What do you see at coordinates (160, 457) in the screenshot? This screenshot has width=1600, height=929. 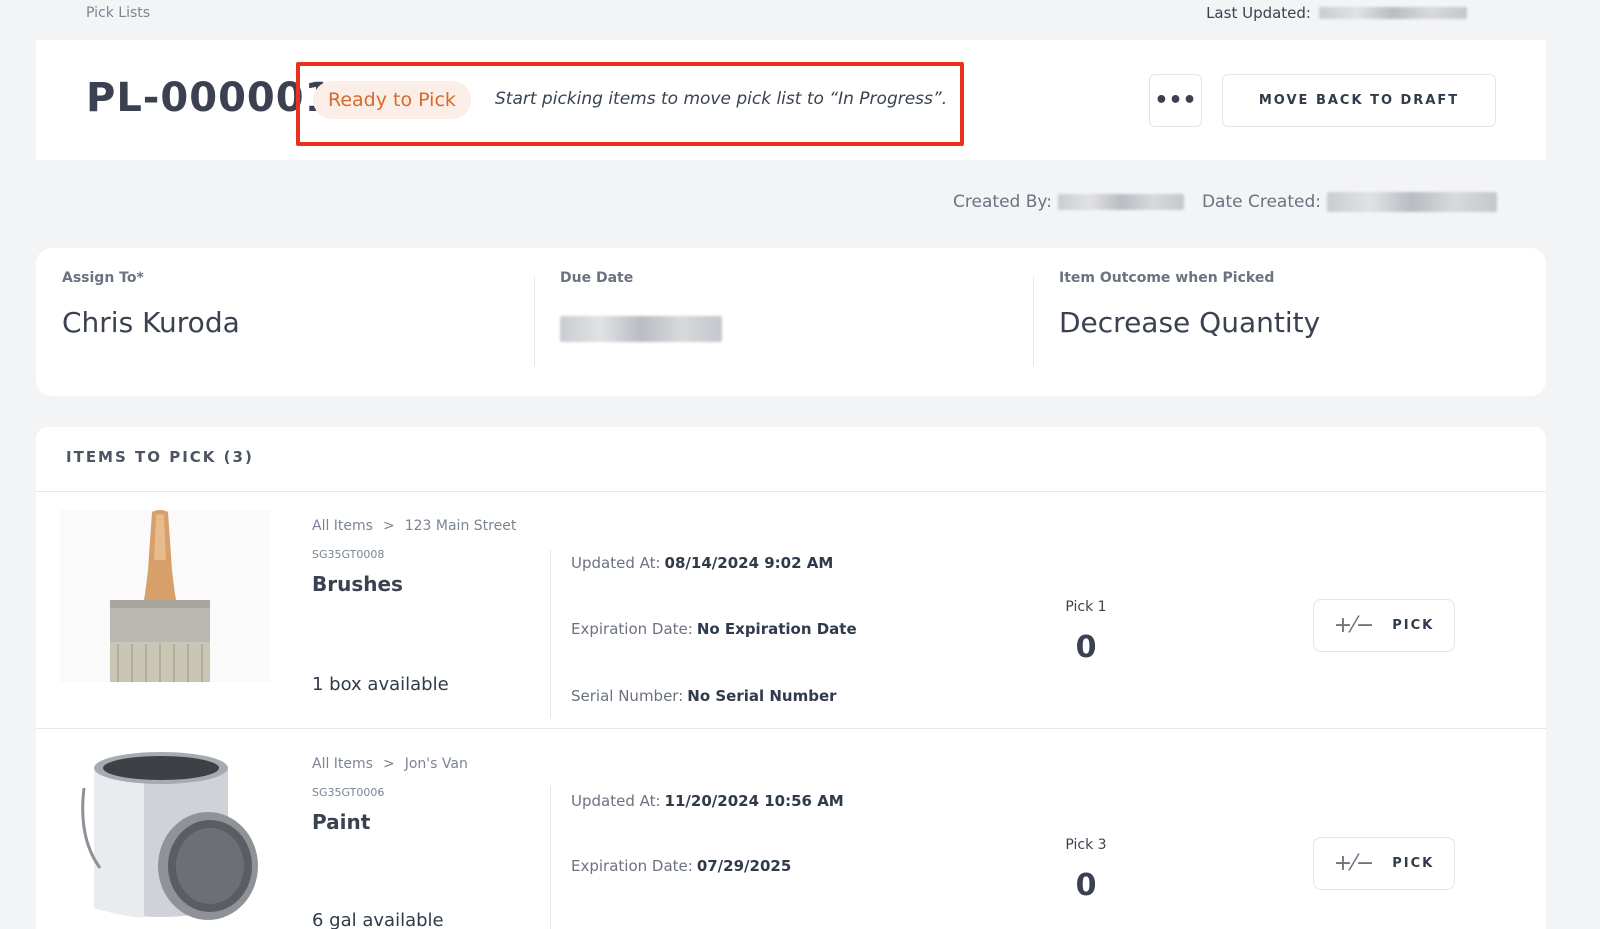 I see `items-section-title: ITEMS TO PICK (3)` at bounding box center [160, 457].